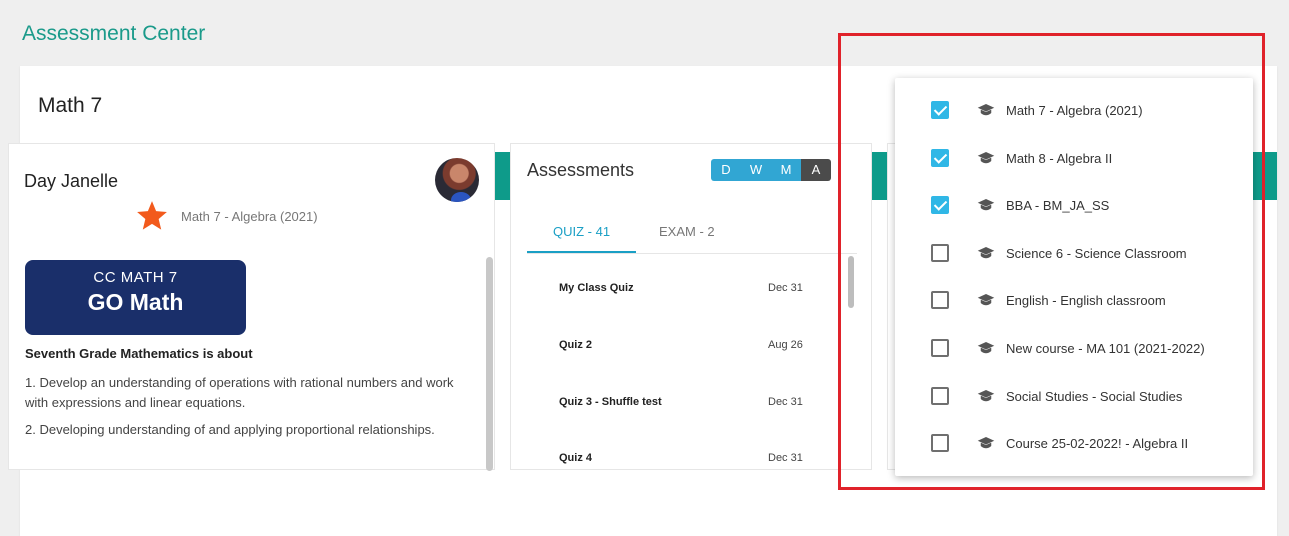  I want to click on avatar, so click(457, 180).